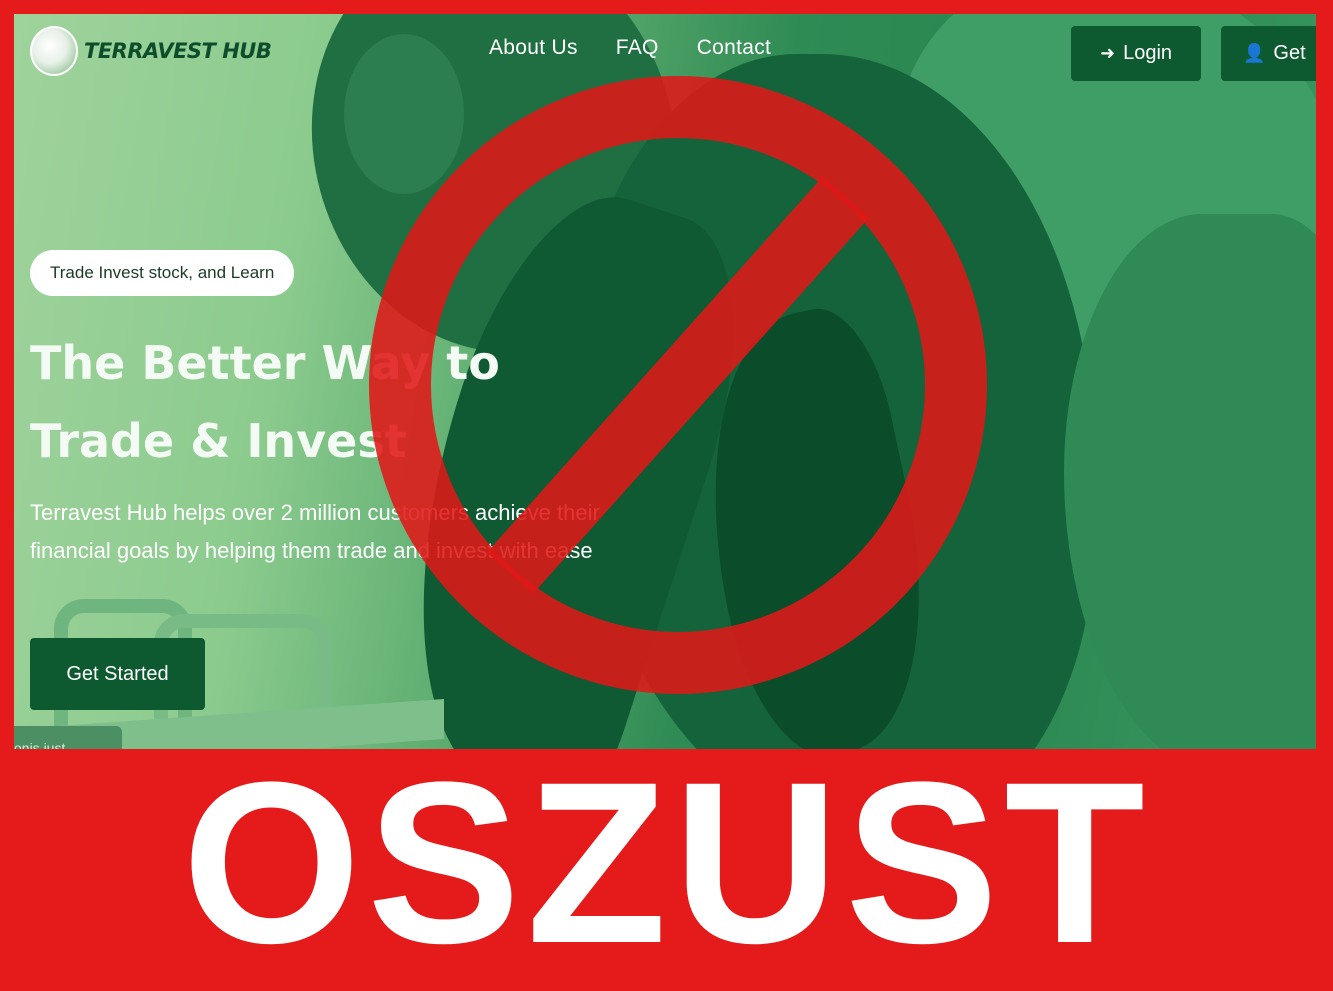 This screenshot has width=1333, height=991. What do you see at coordinates (54, 51) in the screenshot?
I see `lion-icon` at bounding box center [54, 51].